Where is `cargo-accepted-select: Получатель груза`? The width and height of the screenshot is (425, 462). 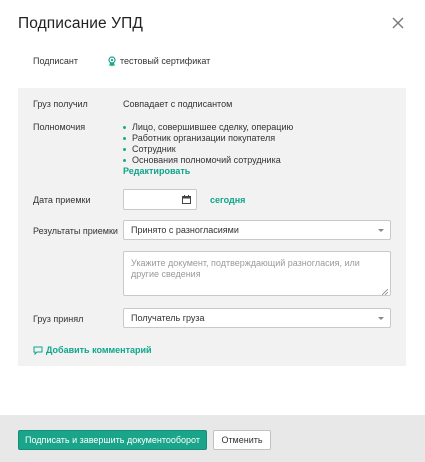
cargo-accepted-select: Получатель груза is located at coordinates (257, 318).